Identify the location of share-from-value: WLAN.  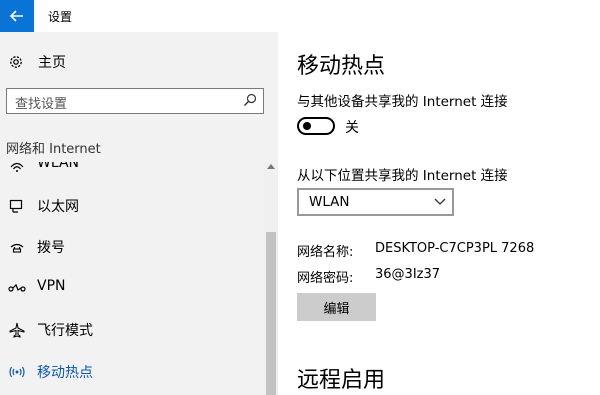
(329, 202).